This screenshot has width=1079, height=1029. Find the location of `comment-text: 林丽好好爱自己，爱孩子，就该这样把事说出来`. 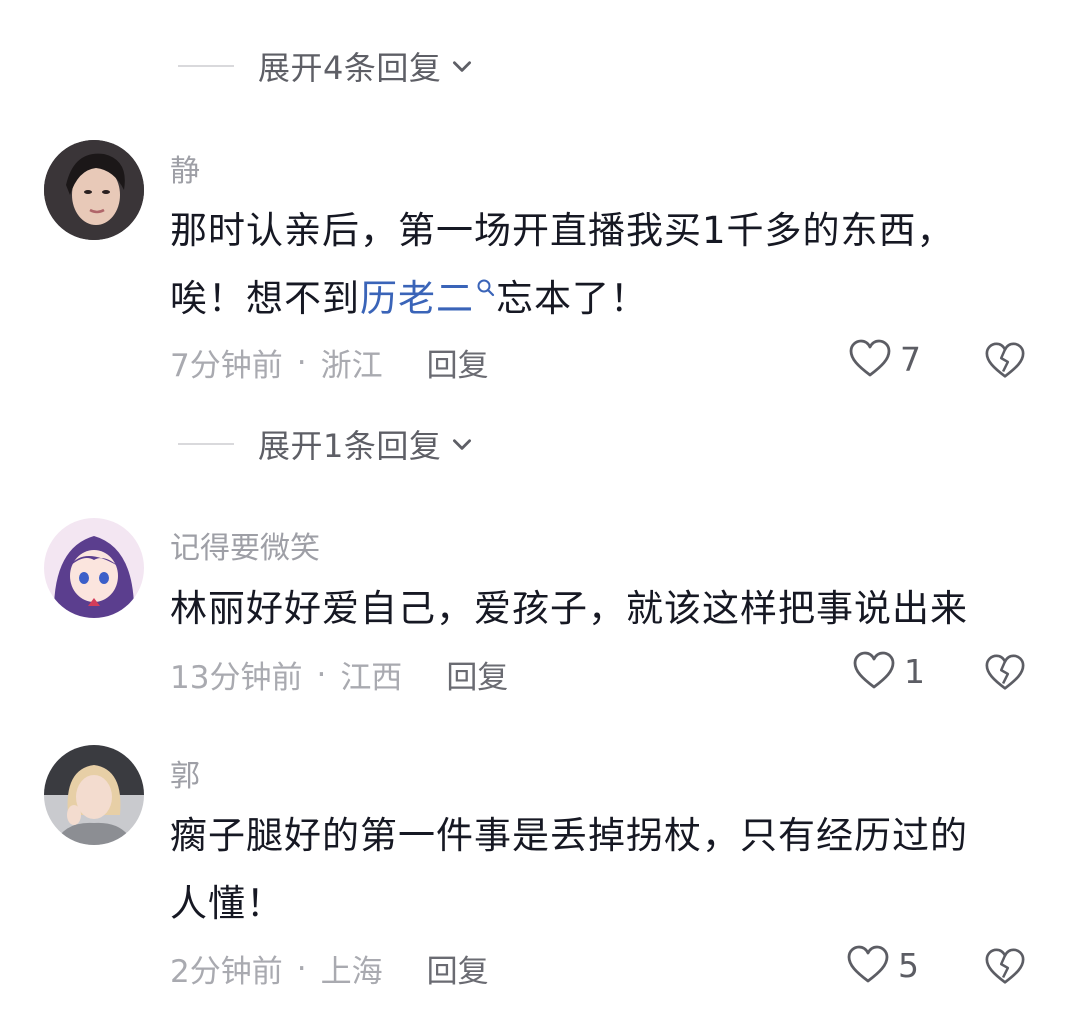

comment-text: 林丽好好爱自己，爱孩子，就该这样把事说出来 is located at coordinates (569, 608).